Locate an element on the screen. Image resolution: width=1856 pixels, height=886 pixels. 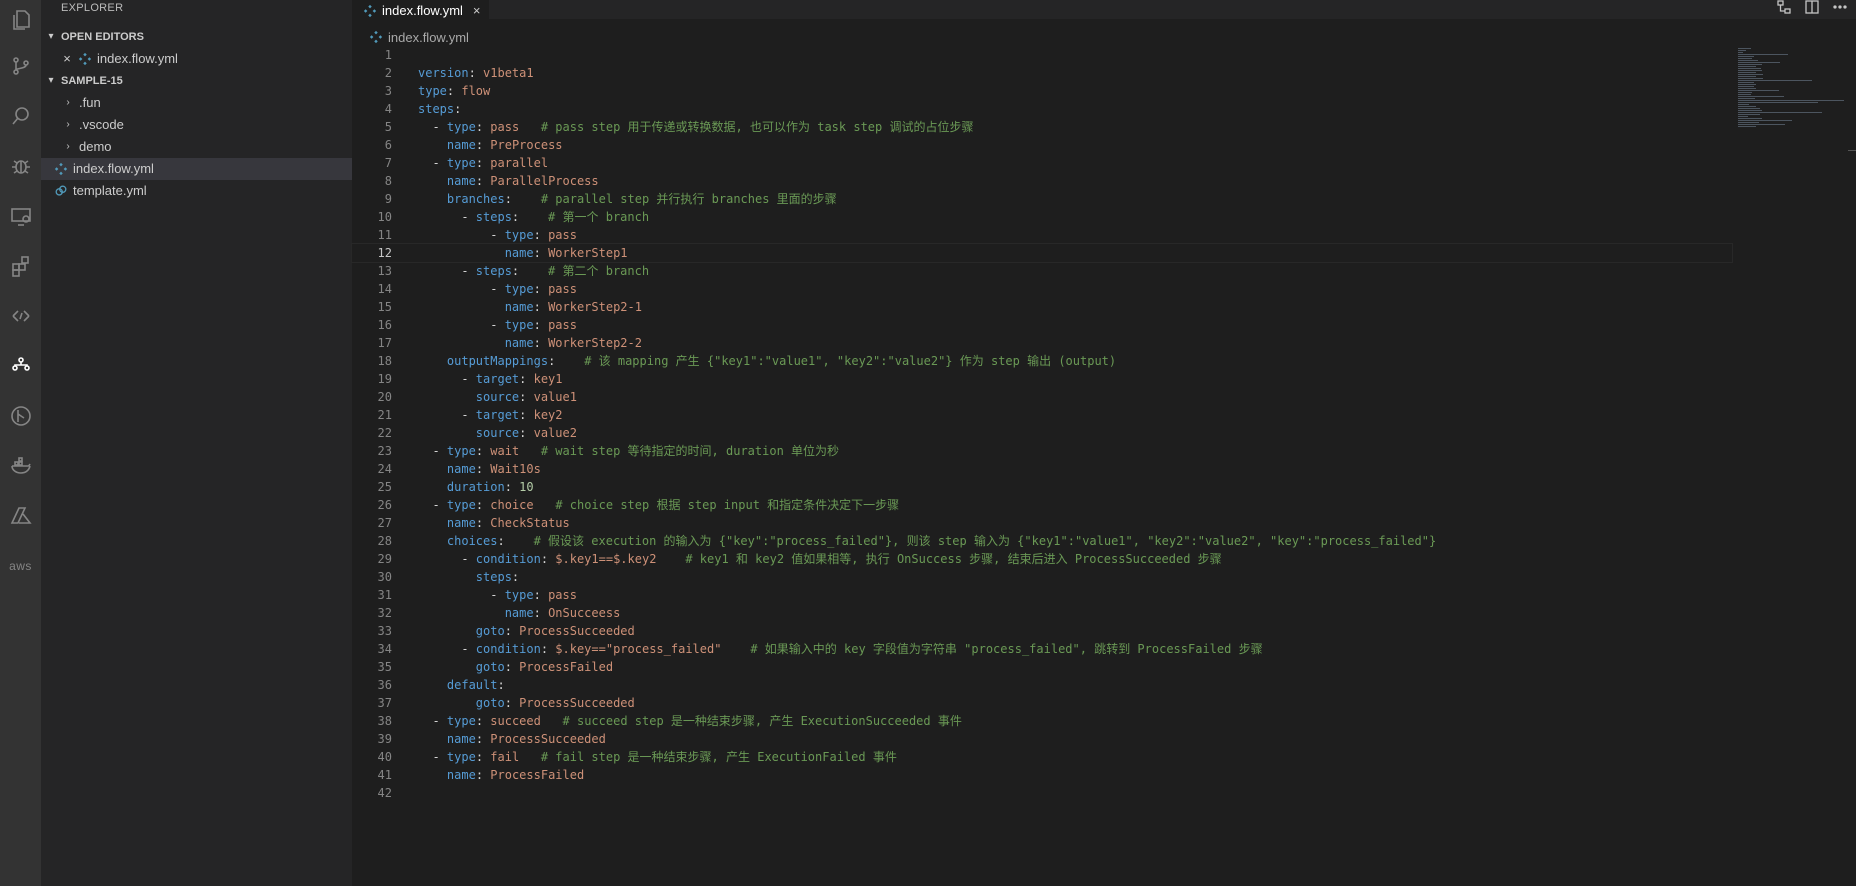
project-section: ▾ SAMPLE-15 is located at coordinates (196, 81).